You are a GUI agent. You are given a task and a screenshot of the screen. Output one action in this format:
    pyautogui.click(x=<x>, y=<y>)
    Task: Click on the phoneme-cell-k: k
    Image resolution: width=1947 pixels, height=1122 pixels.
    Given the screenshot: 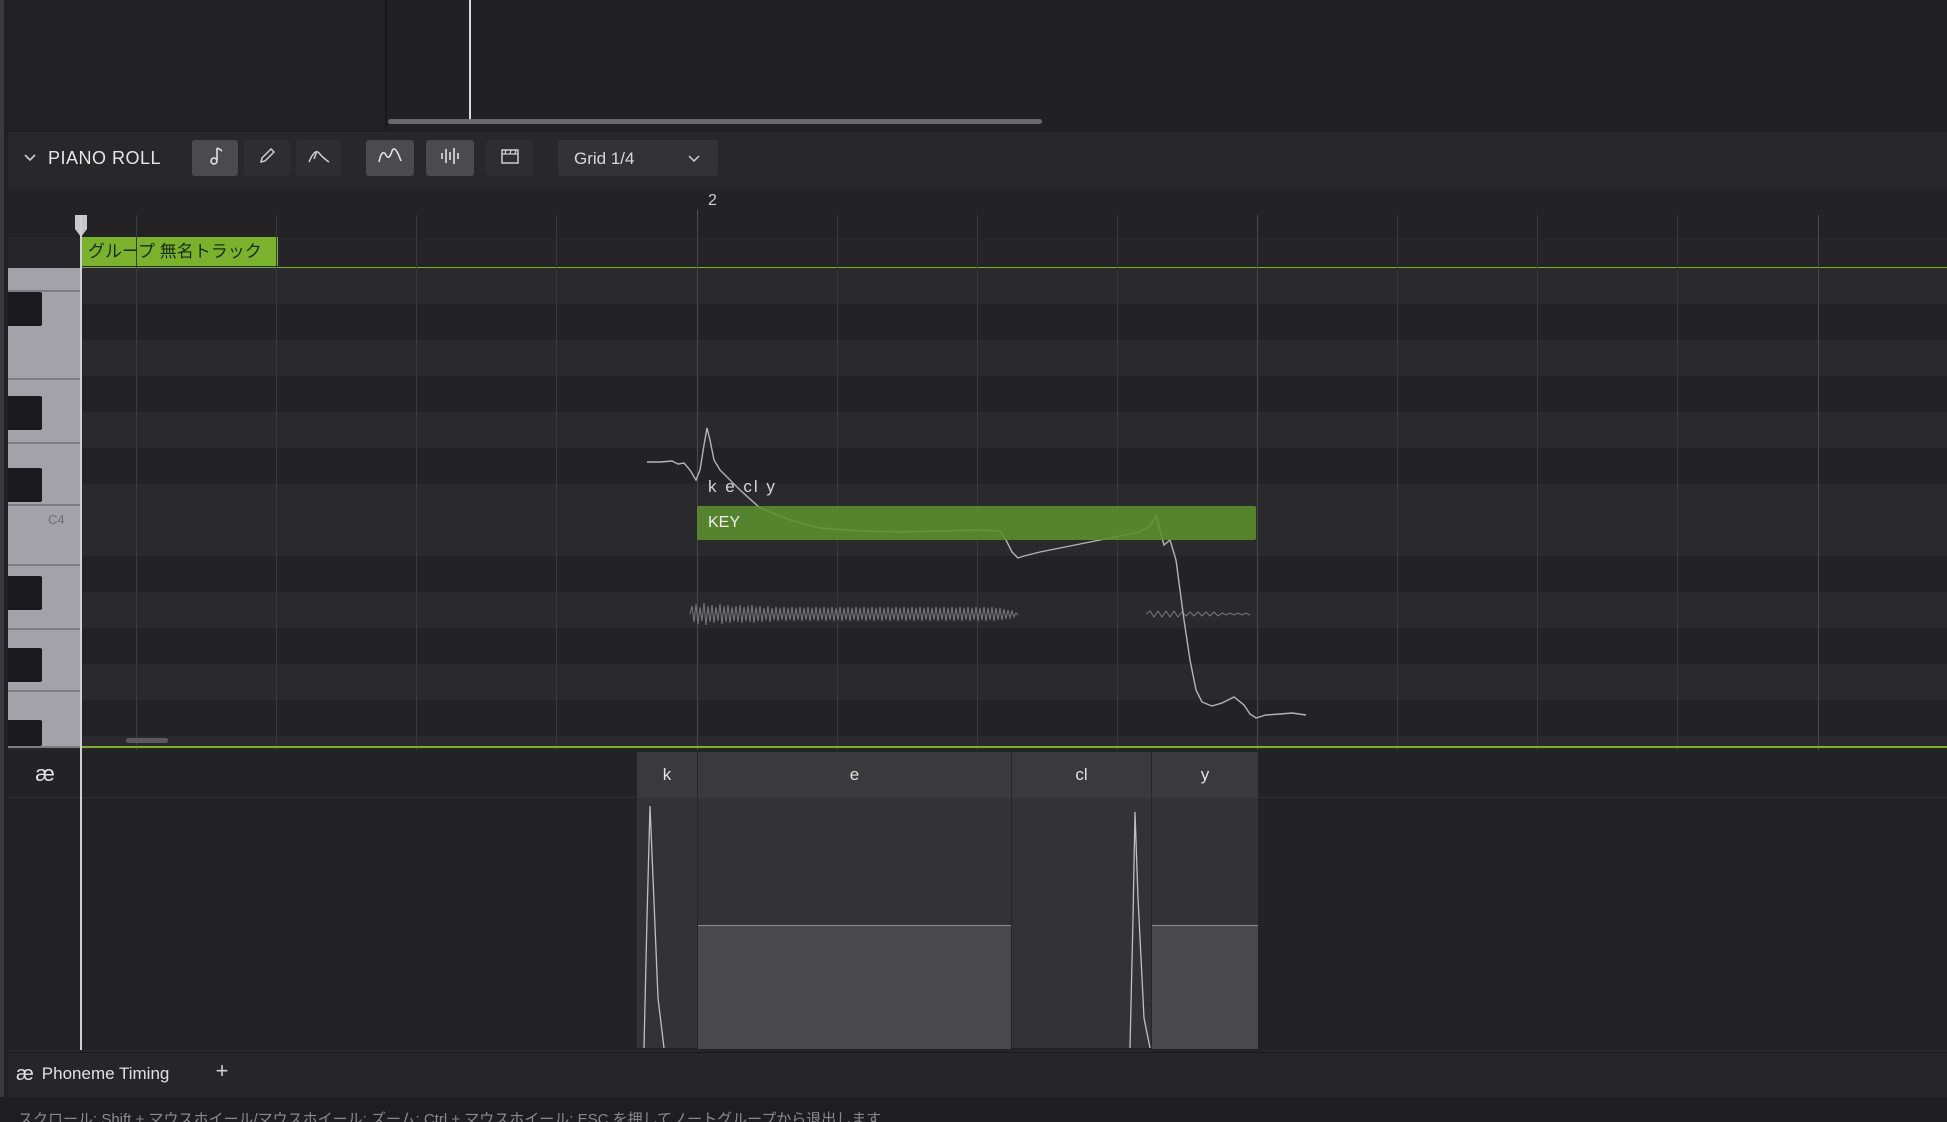 What is the action you would take?
    pyautogui.click(x=666, y=775)
    